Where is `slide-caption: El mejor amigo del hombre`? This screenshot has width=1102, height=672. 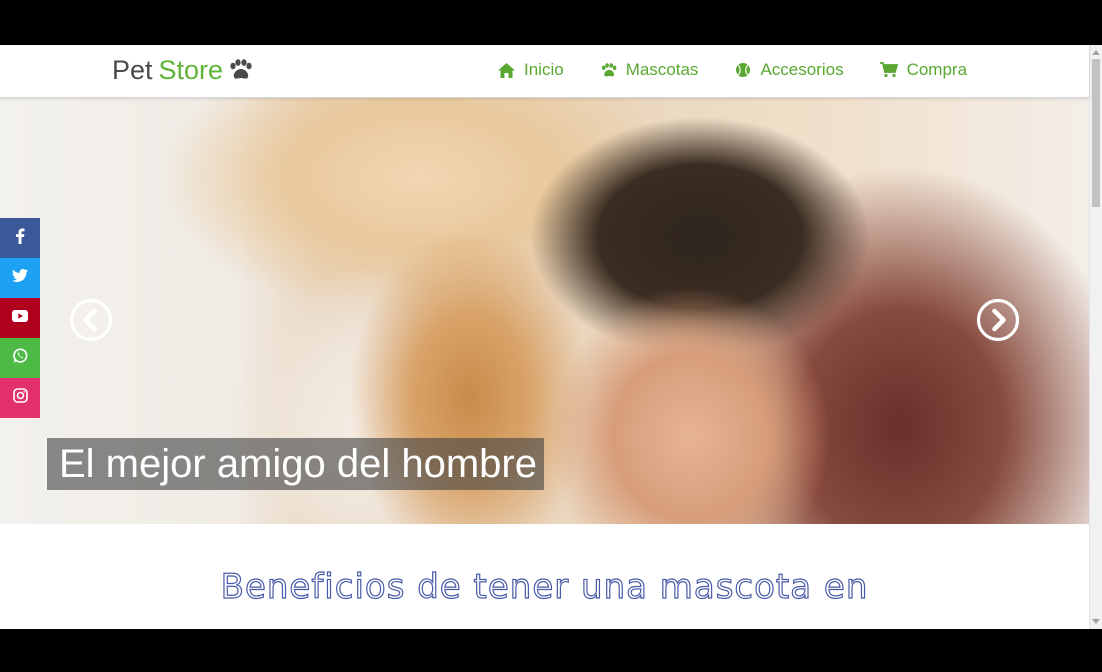
slide-caption: El mejor amigo del hombre is located at coordinates (295, 464).